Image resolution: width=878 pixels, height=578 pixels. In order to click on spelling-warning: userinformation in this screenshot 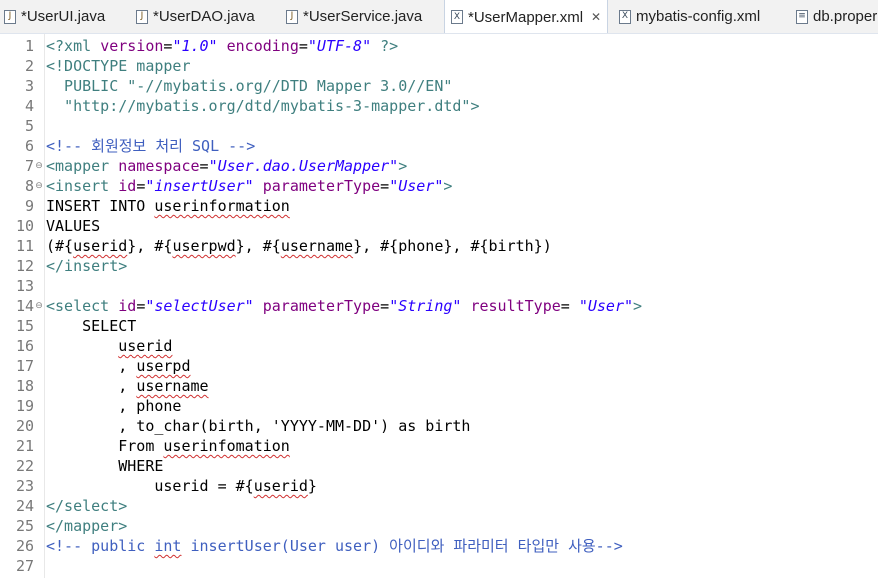, I will do `click(222, 206)`.